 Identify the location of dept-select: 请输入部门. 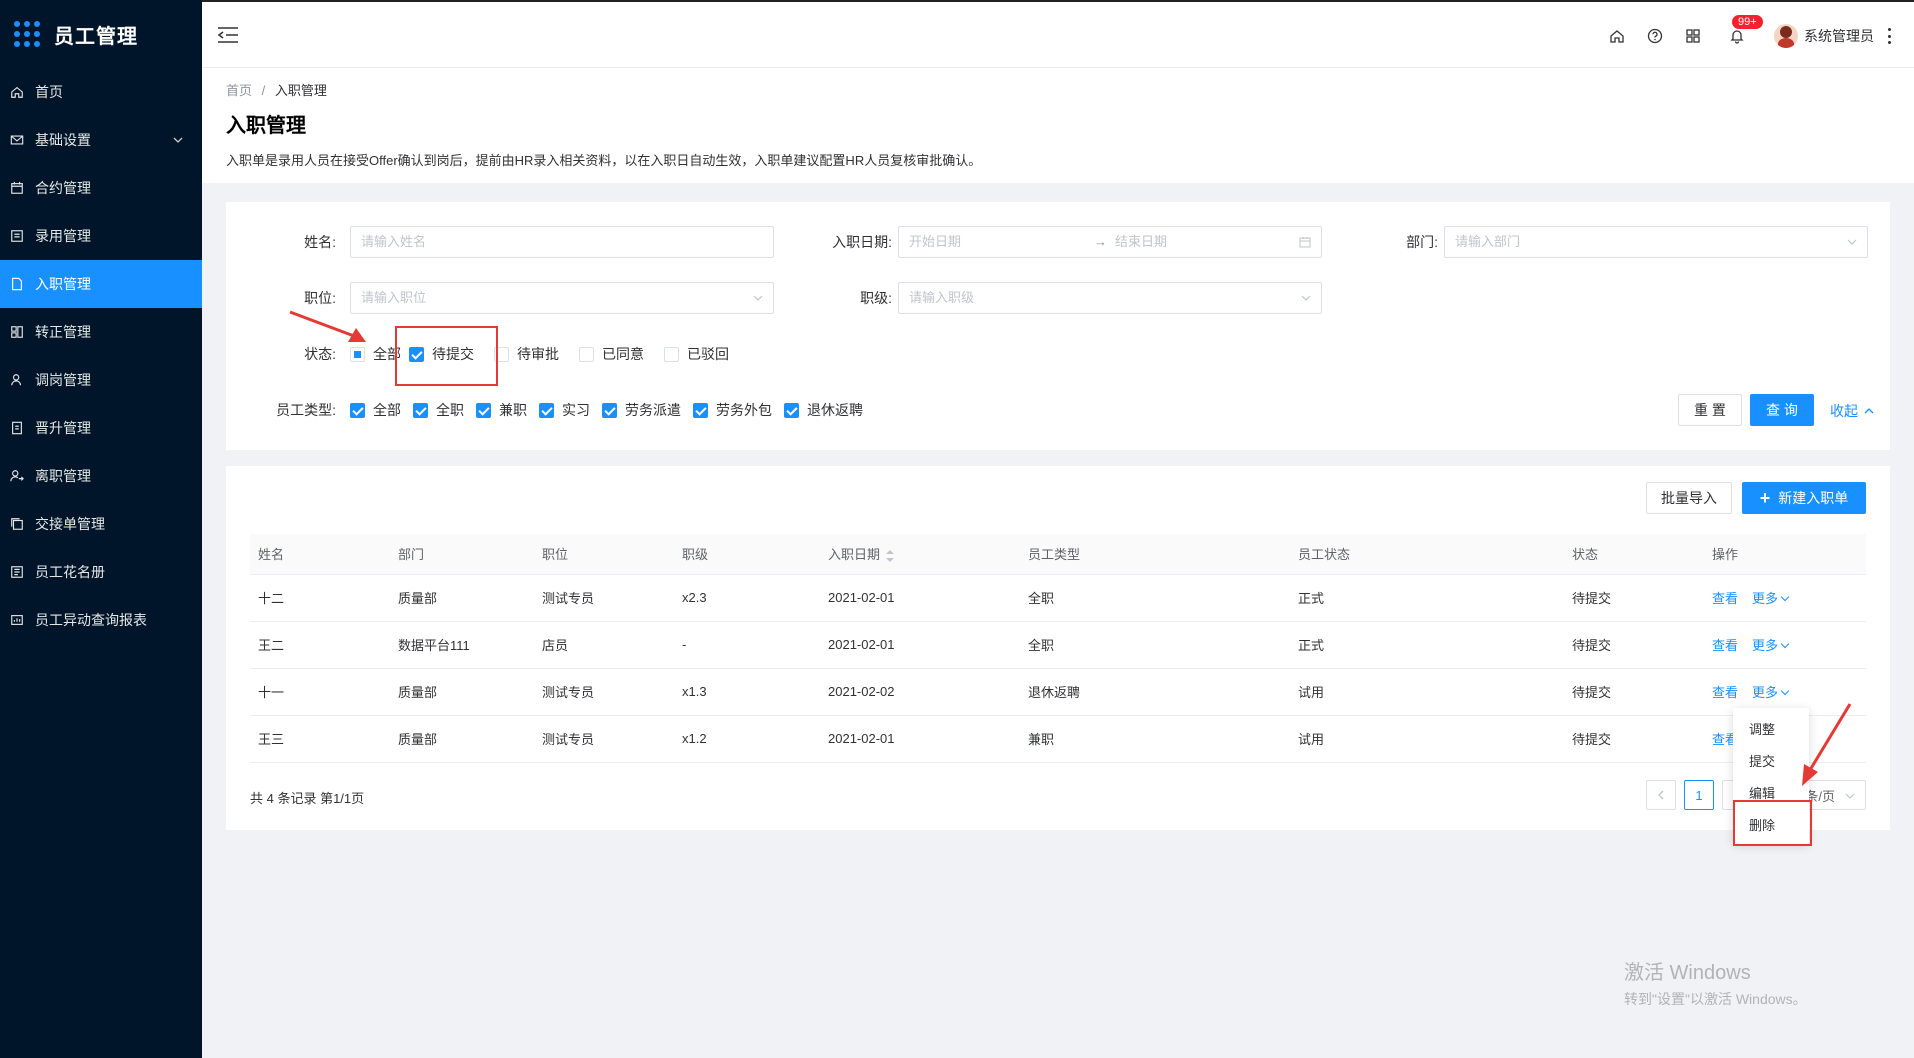
(1656, 242).